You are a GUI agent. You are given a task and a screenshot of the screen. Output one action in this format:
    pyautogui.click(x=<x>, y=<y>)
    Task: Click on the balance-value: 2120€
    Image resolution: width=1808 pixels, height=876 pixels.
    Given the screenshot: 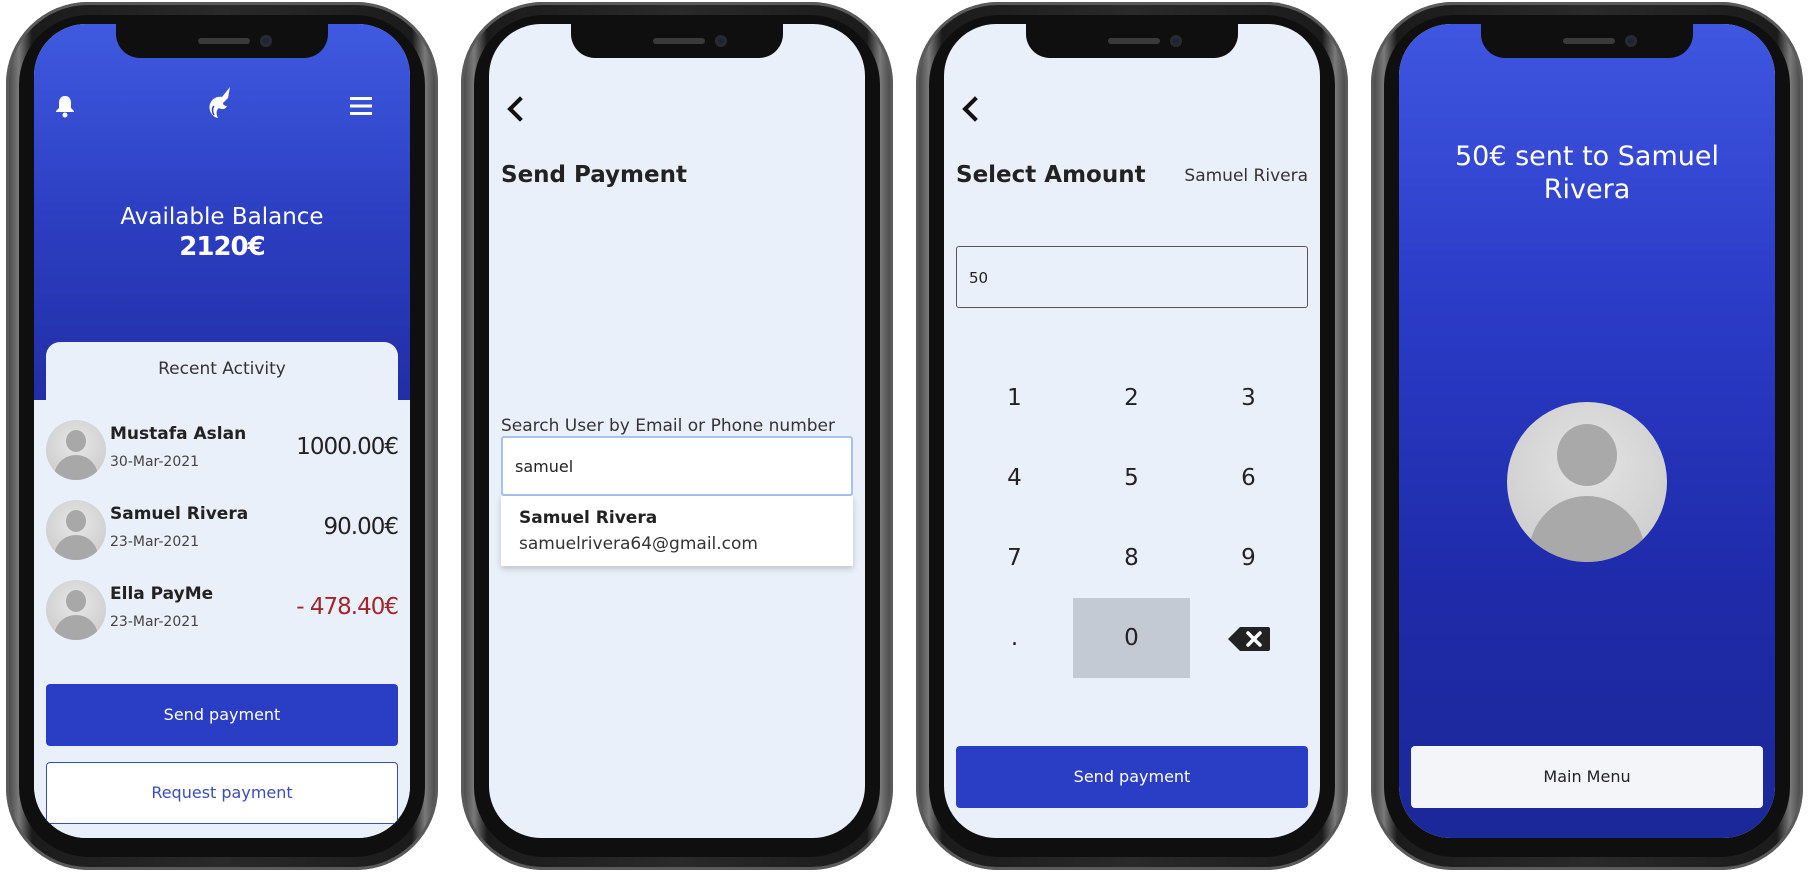 What is the action you would take?
    pyautogui.click(x=222, y=247)
    